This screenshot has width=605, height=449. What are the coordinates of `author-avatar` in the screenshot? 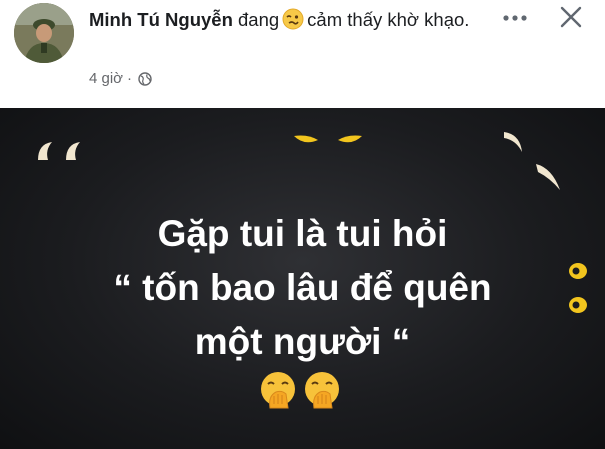 It's located at (44, 33).